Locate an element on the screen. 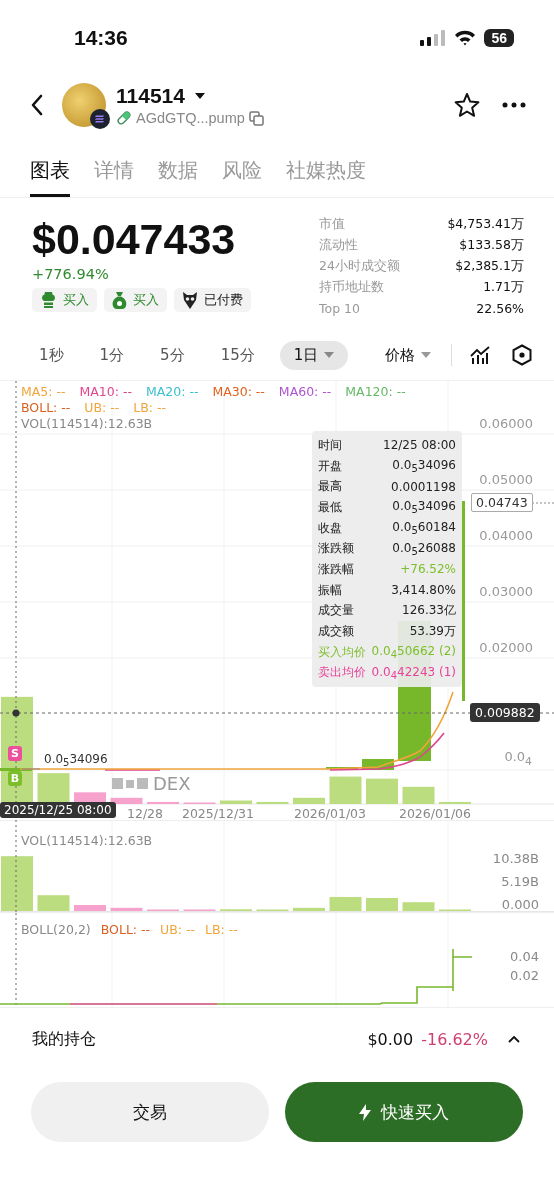 The height and width of the screenshot is (1200, 554). axis-label: 0.04000 is located at coordinates (506, 535).